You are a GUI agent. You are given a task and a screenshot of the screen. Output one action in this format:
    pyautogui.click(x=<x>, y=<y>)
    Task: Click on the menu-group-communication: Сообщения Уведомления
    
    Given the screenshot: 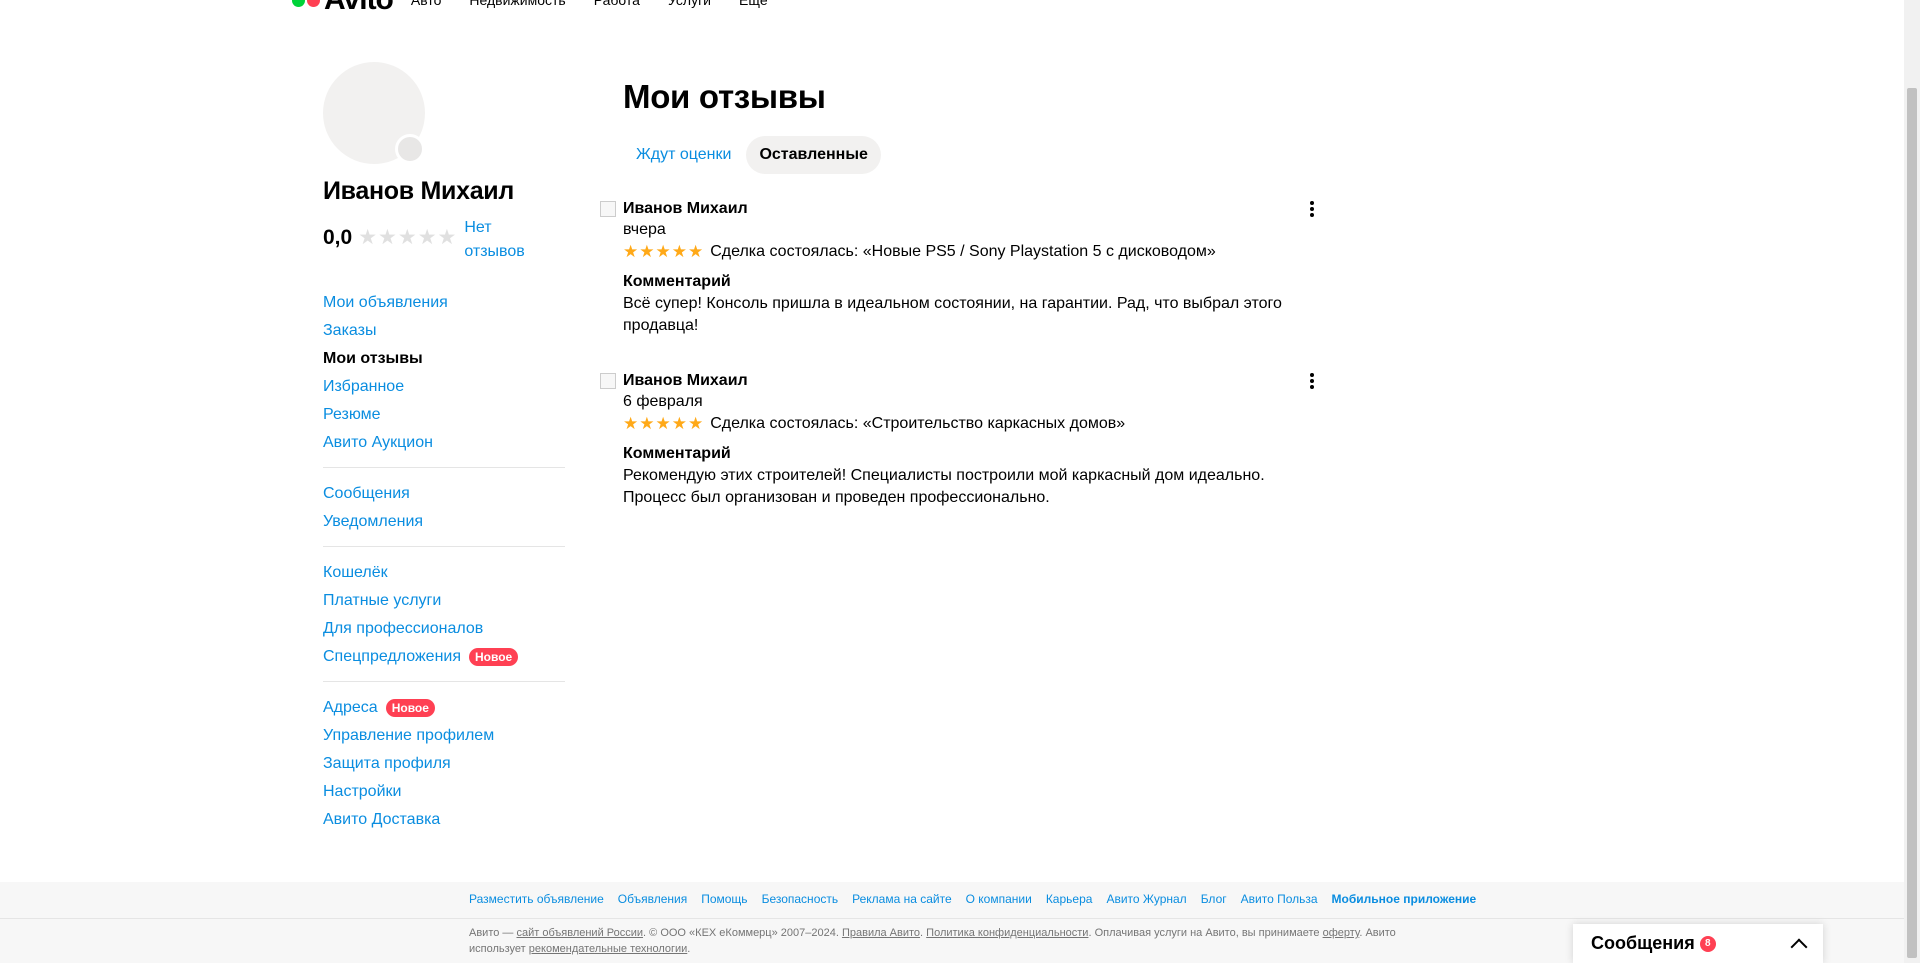 What is the action you would take?
    pyautogui.click(x=444, y=513)
    